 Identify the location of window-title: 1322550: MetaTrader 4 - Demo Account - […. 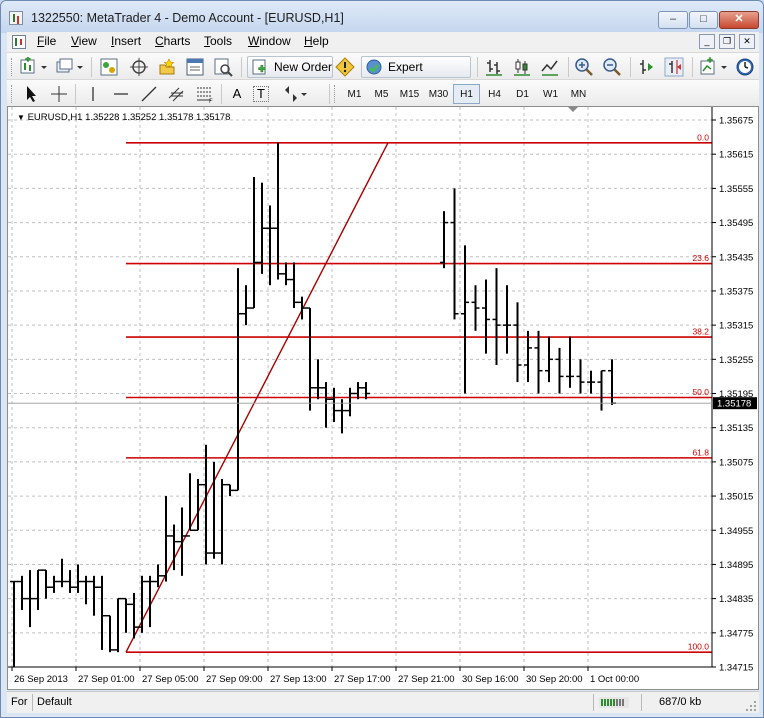
(187, 18).